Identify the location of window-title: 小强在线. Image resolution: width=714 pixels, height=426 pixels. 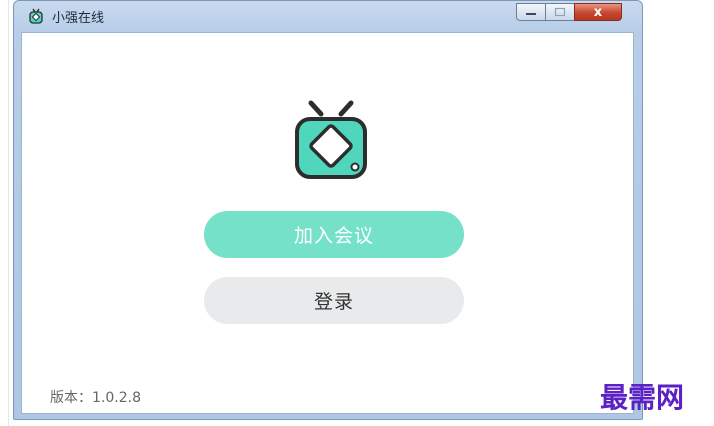
(78, 18).